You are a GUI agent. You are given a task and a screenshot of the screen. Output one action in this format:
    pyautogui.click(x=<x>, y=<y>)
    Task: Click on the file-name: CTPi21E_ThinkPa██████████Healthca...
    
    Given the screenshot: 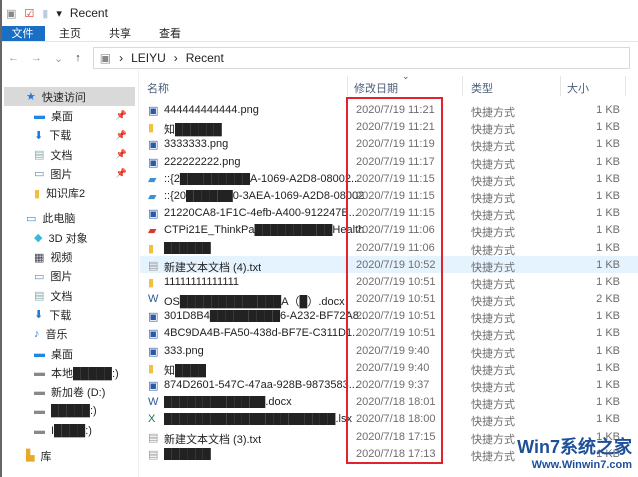 What is the action you would take?
    pyautogui.click(x=264, y=230)
    